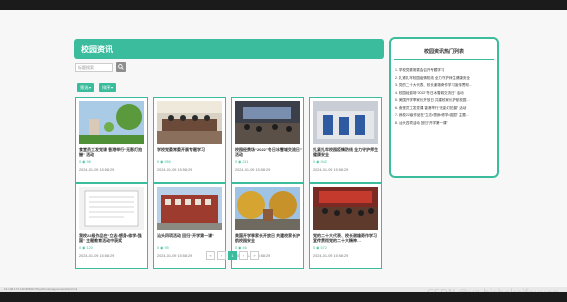 The image size is (567, 302). I want to click on search-button, so click(121, 67).